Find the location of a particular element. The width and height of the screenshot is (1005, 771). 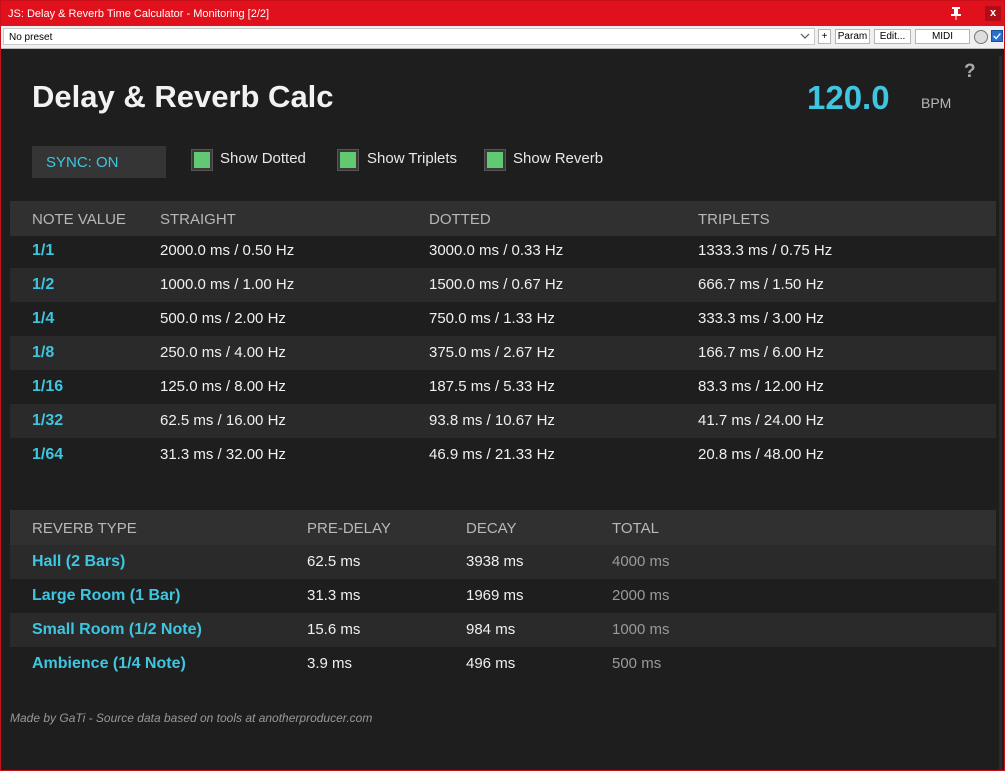

bpm-unit: BPM is located at coordinates (936, 103).